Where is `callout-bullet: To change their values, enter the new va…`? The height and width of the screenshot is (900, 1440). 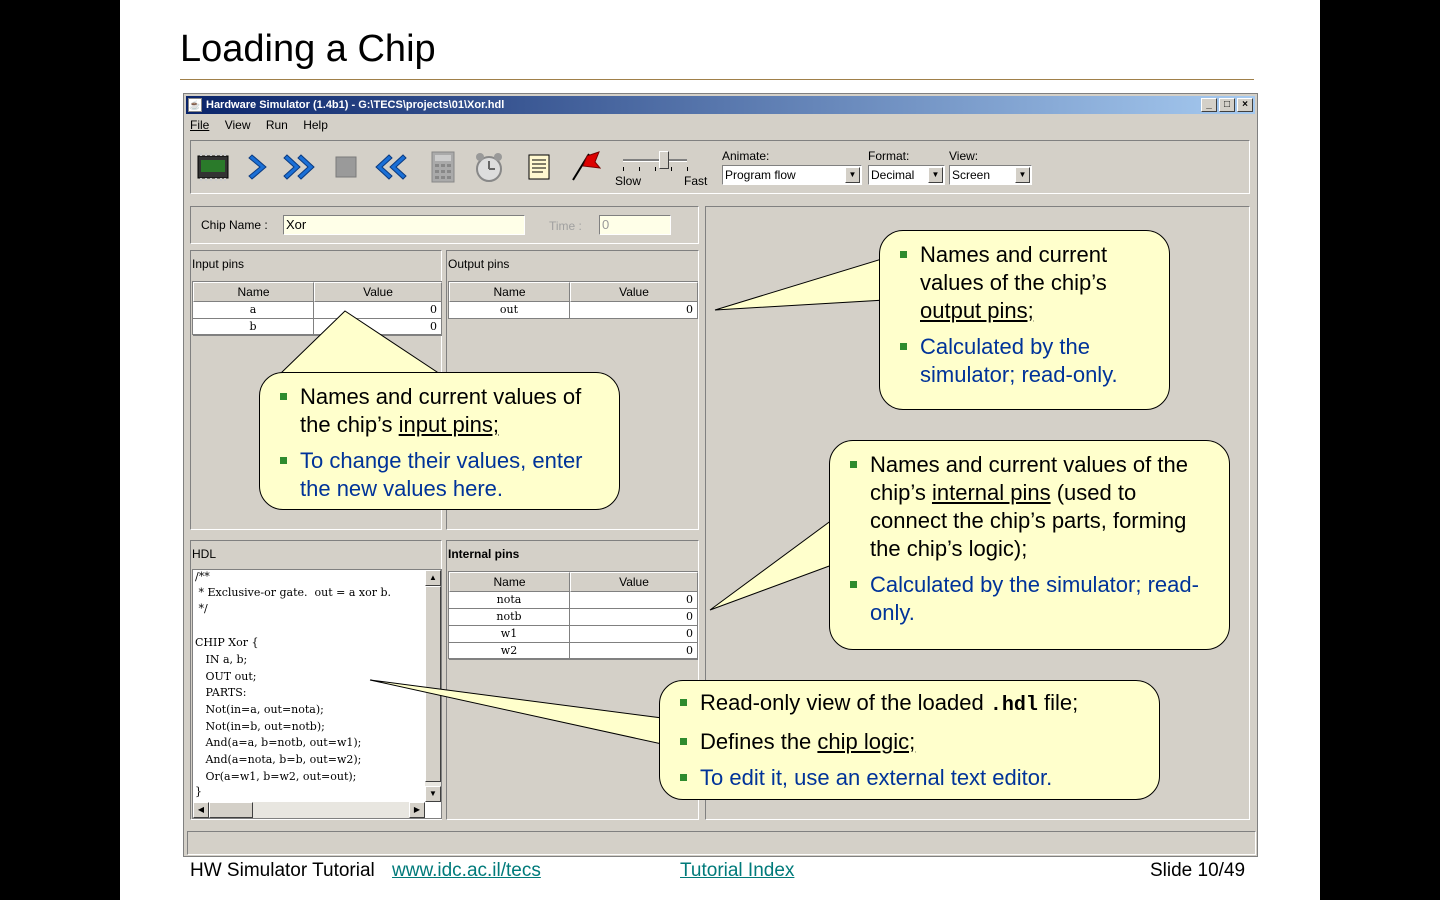
callout-bullet: To change their values, enter the new va… is located at coordinates (441, 475).